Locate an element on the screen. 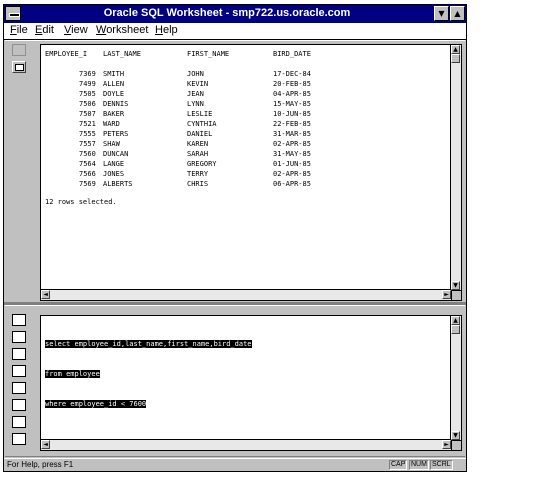  table-cell: 7369 is located at coordinates (87, 74).